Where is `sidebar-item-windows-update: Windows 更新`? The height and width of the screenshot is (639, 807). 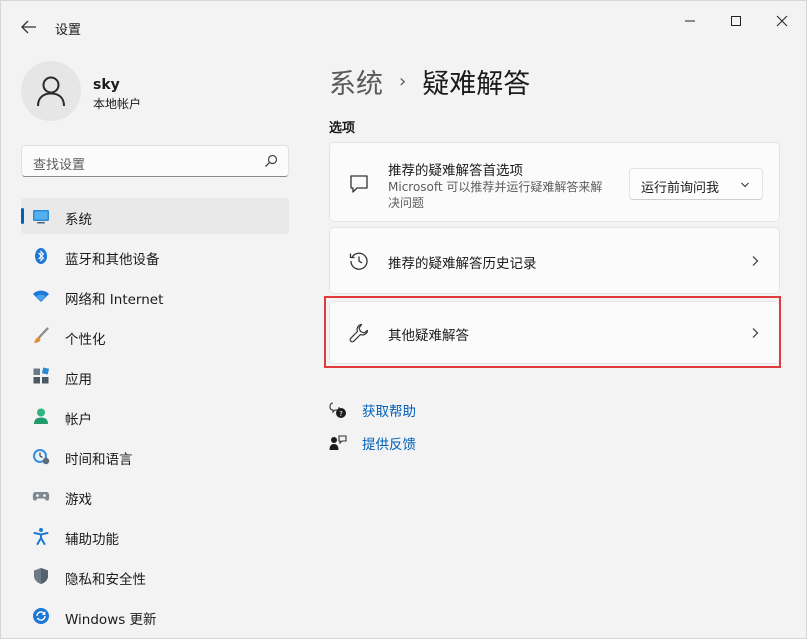 sidebar-item-windows-update: Windows 更新 is located at coordinates (155, 616).